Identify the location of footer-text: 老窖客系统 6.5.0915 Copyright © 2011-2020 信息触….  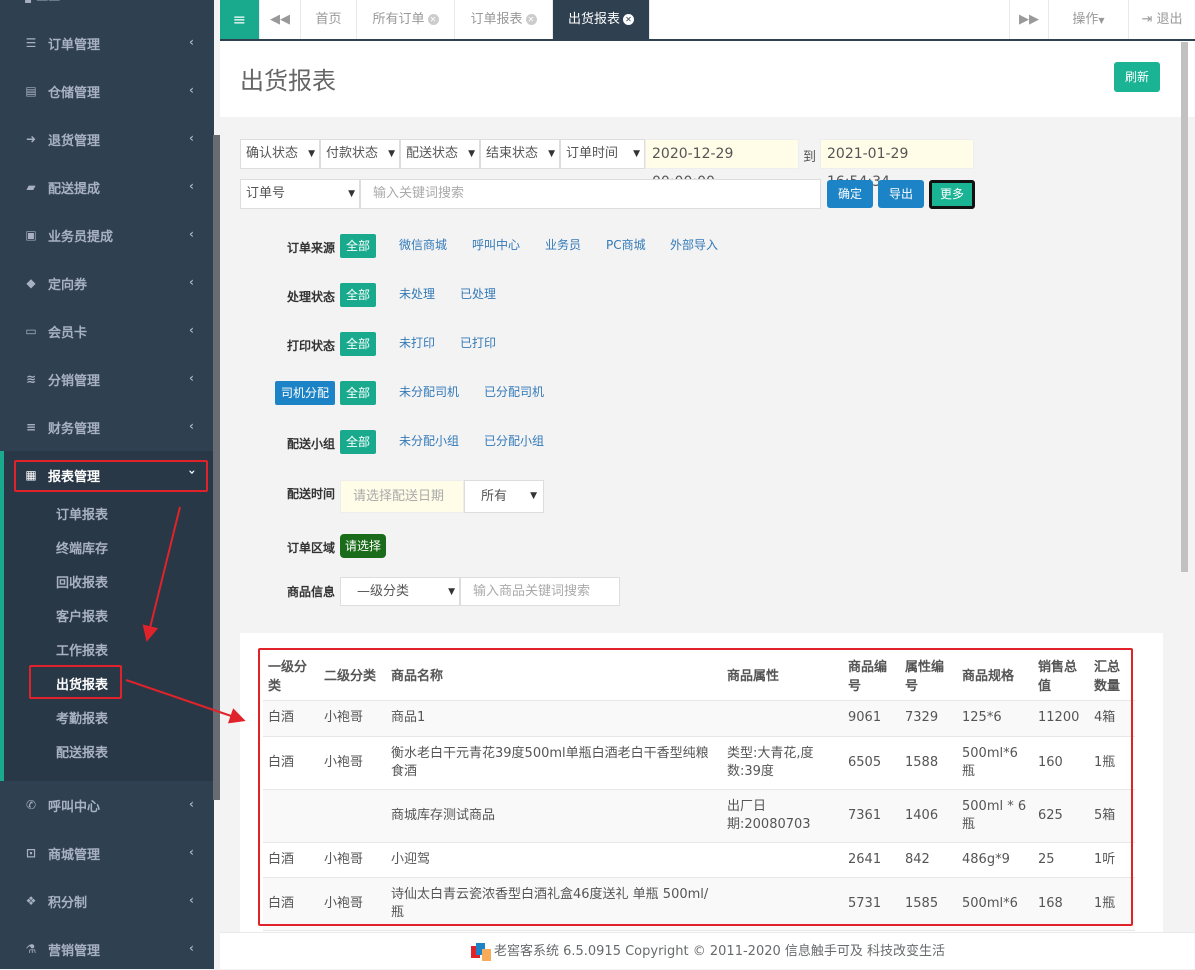
(719, 951).